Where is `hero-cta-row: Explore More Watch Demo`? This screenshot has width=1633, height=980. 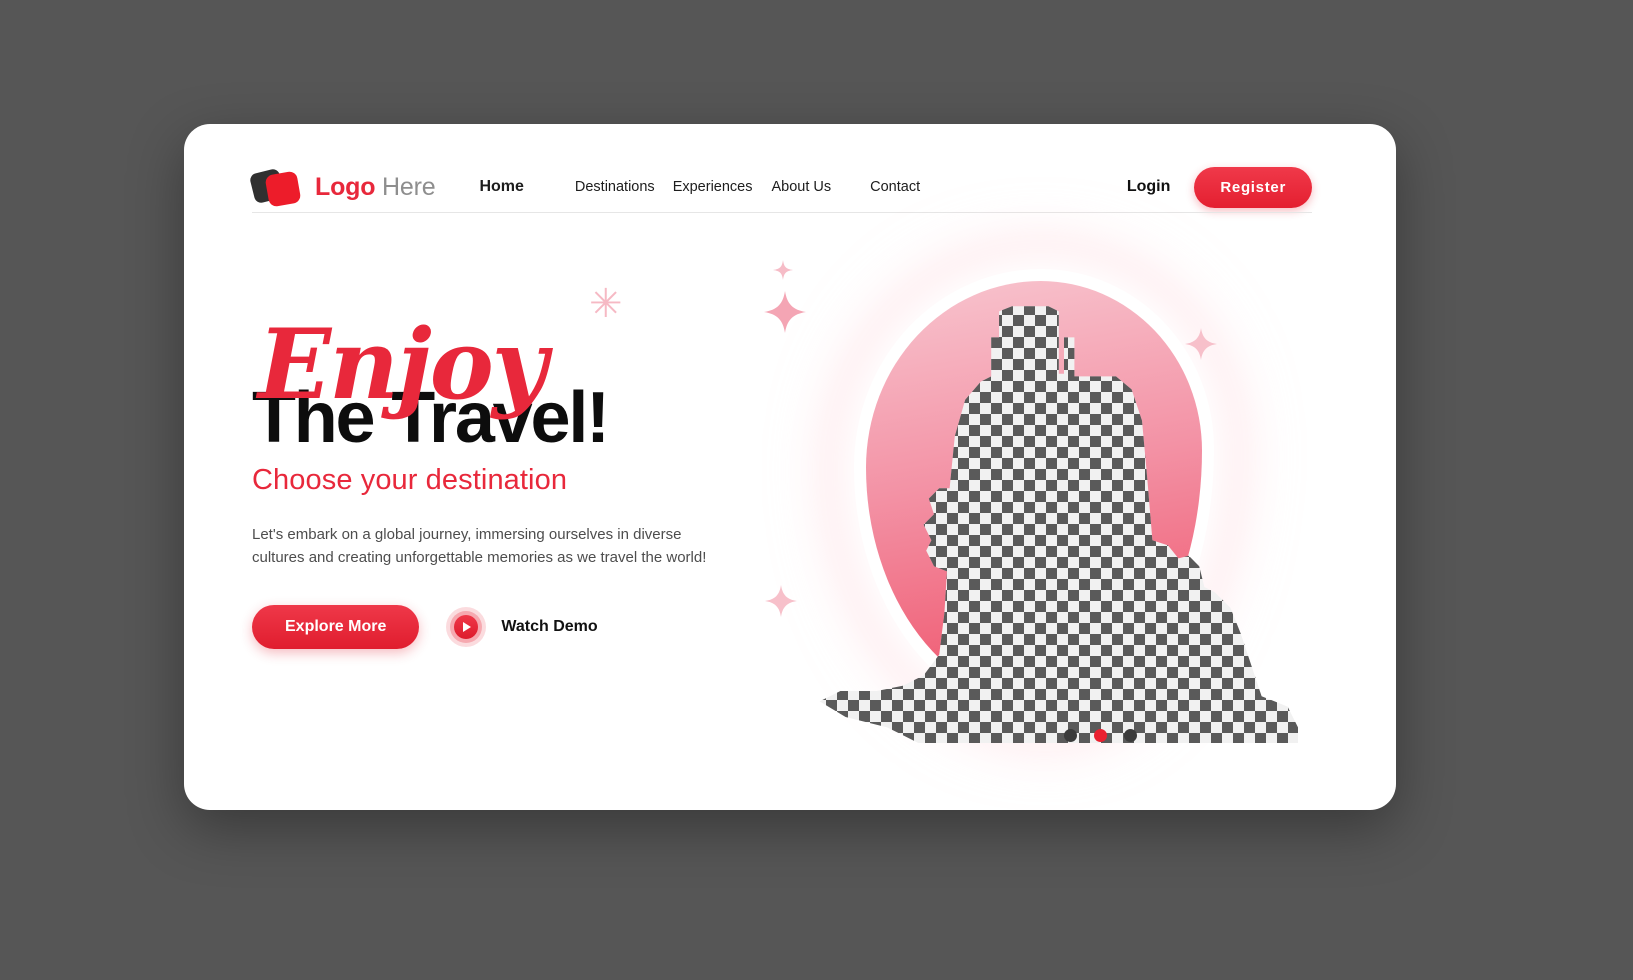
hero-cta-row: Explore More Watch Demo is located at coordinates (502, 627).